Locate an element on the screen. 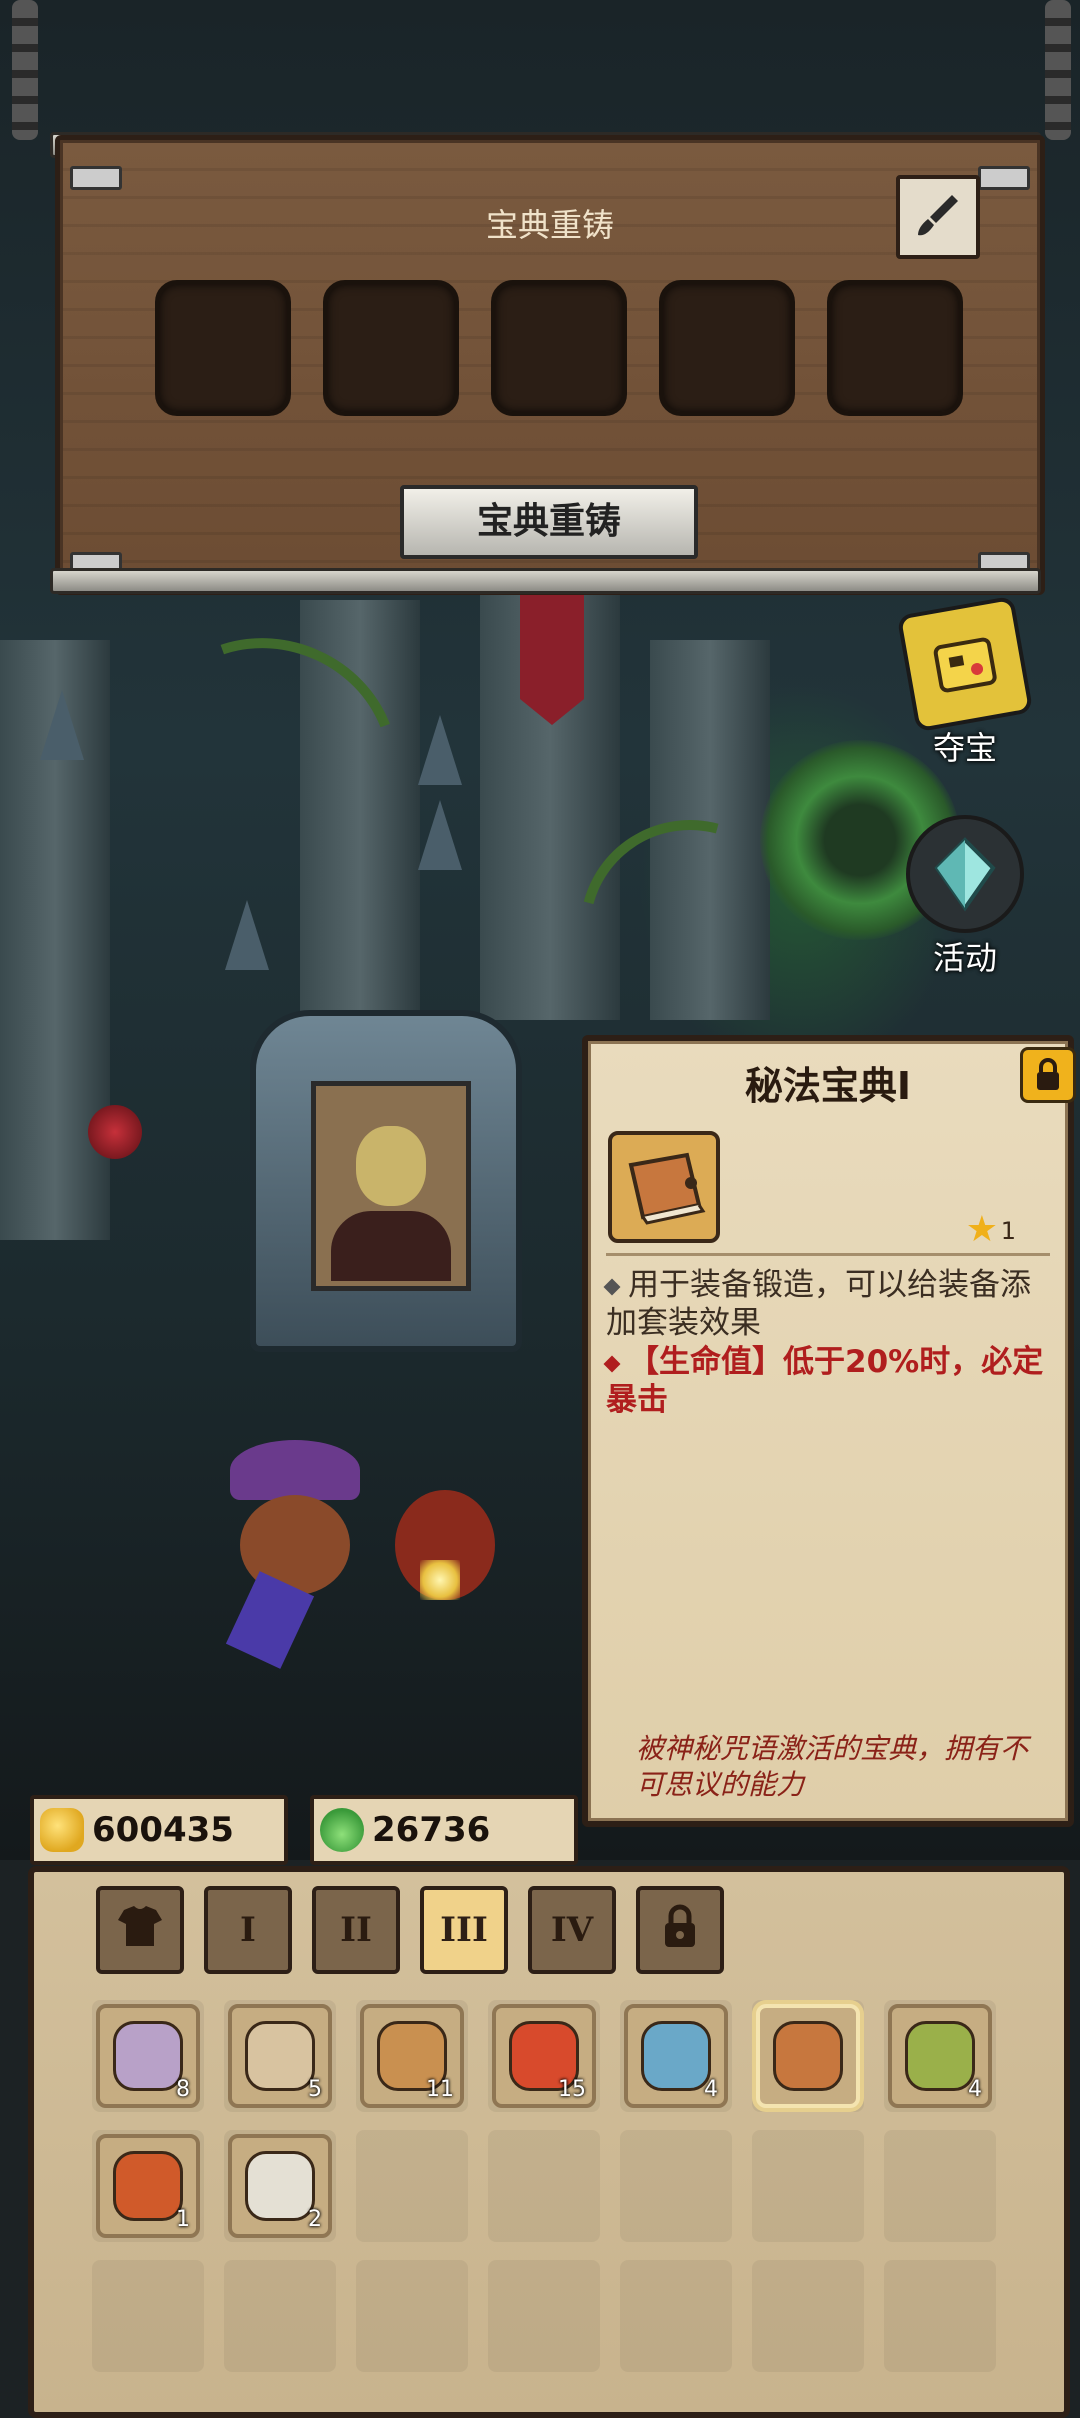 This screenshot has height=2418, width=1080. tab-tier-4: IV is located at coordinates (572, 1930).